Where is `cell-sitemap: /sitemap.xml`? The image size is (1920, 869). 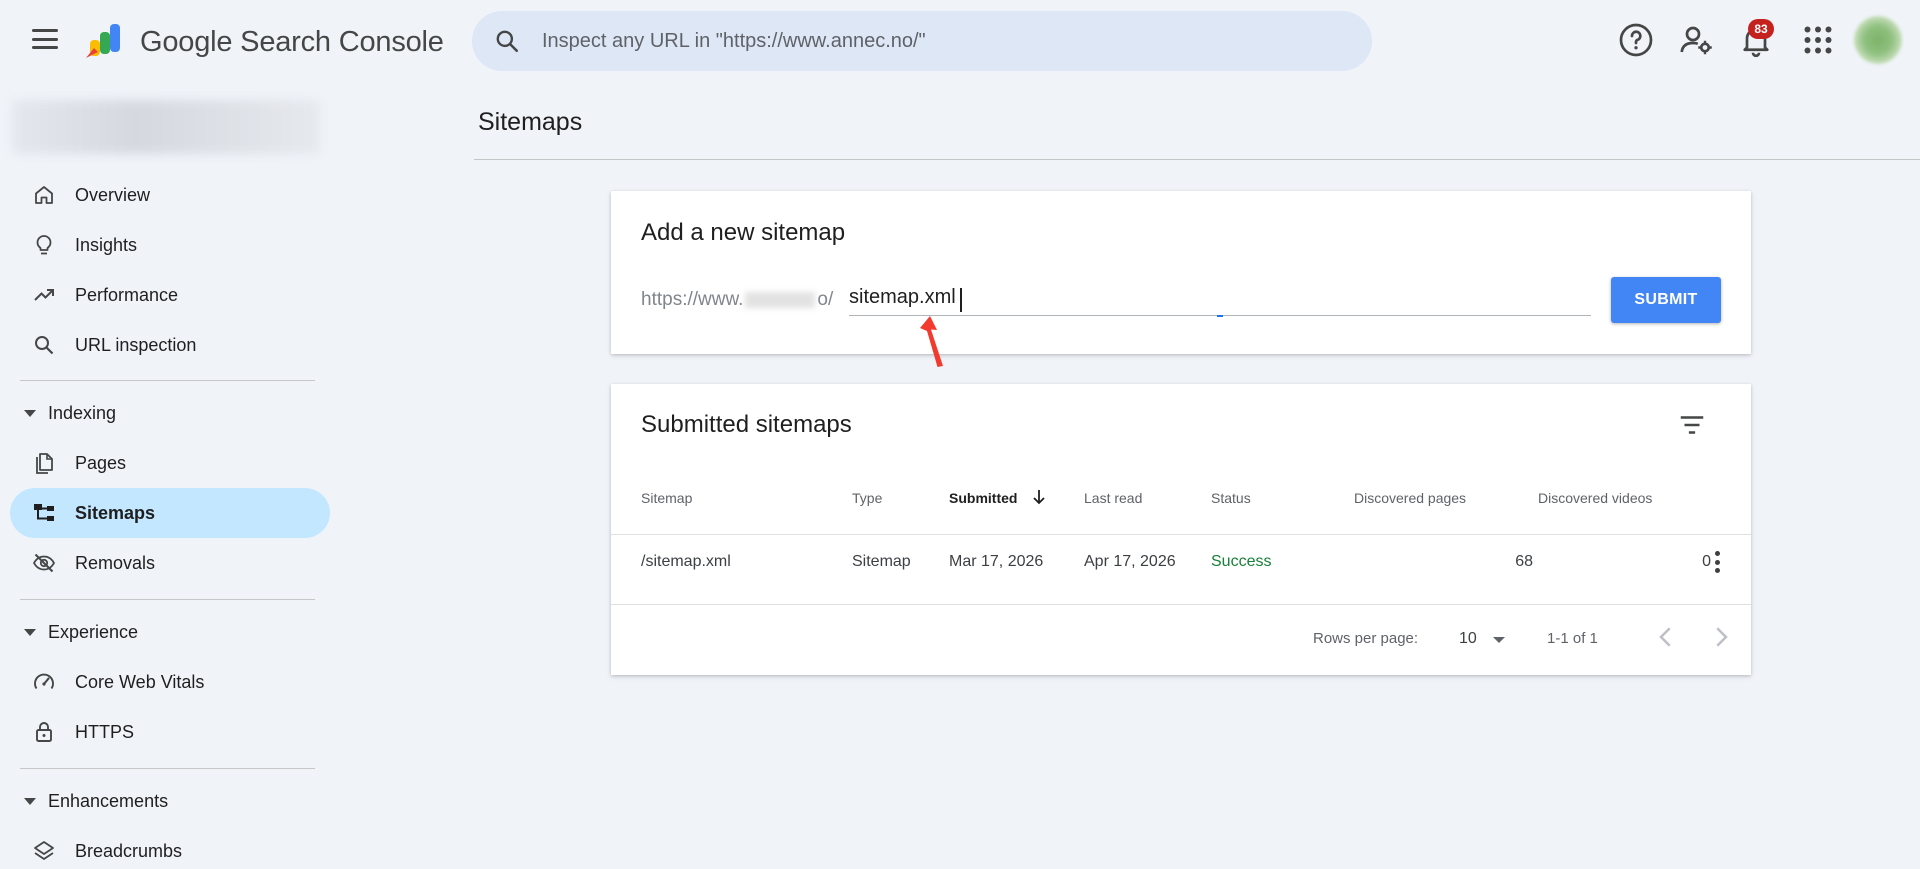 cell-sitemap: /sitemap.xml is located at coordinates (686, 561).